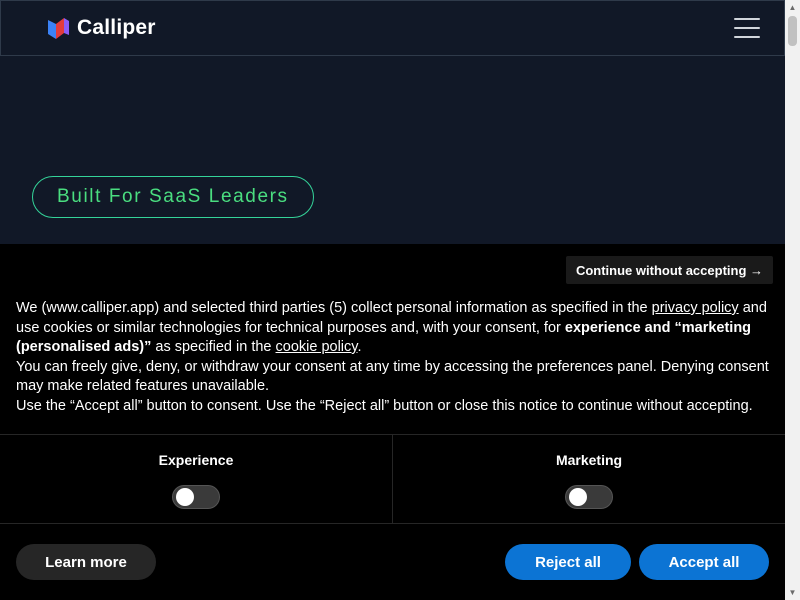 The height and width of the screenshot is (600, 800). Describe the element at coordinates (173, 197) in the screenshot. I see `tagline-pill: Built For SaaS Leaders` at that location.